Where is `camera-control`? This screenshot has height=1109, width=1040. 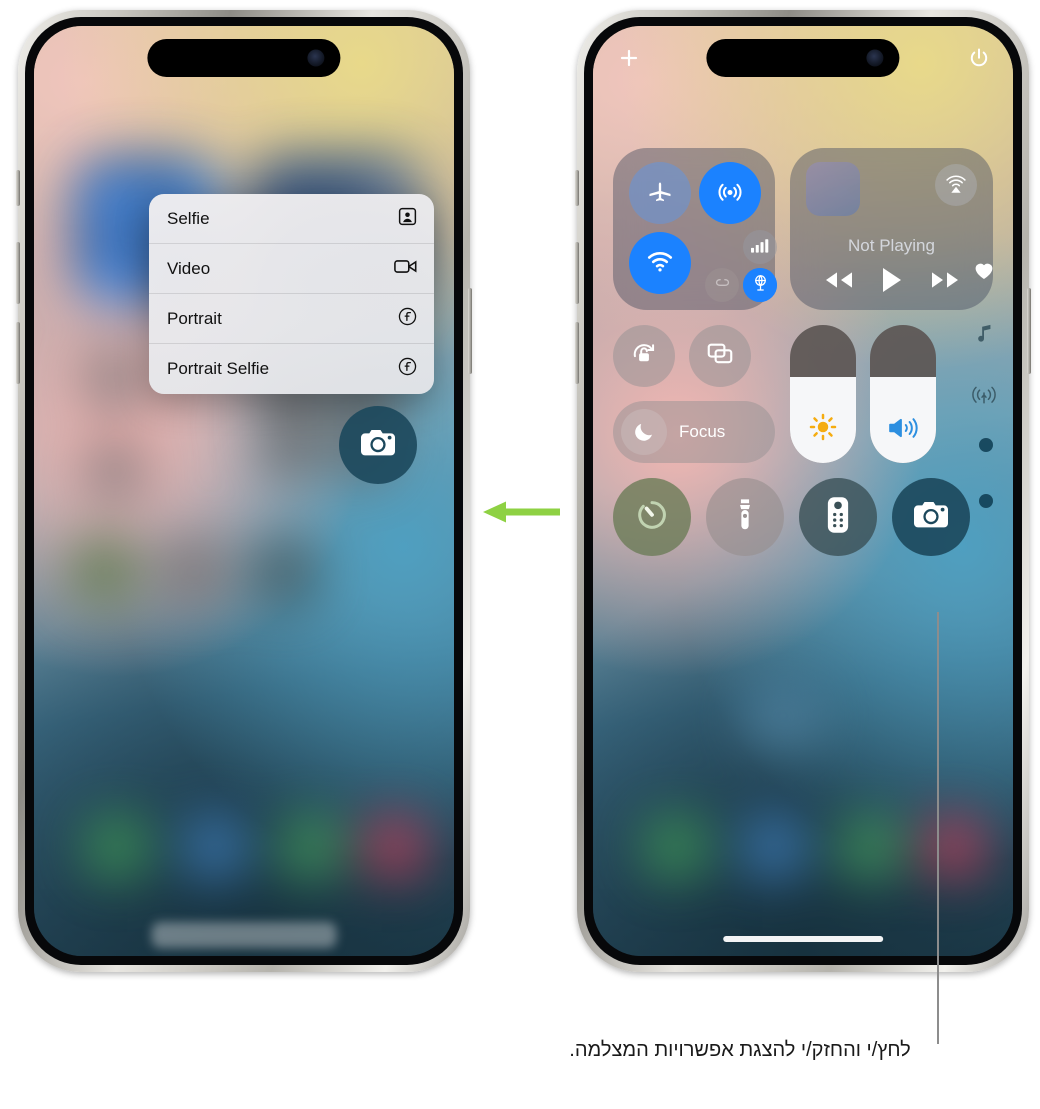
camera-control is located at coordinates (931, 517).